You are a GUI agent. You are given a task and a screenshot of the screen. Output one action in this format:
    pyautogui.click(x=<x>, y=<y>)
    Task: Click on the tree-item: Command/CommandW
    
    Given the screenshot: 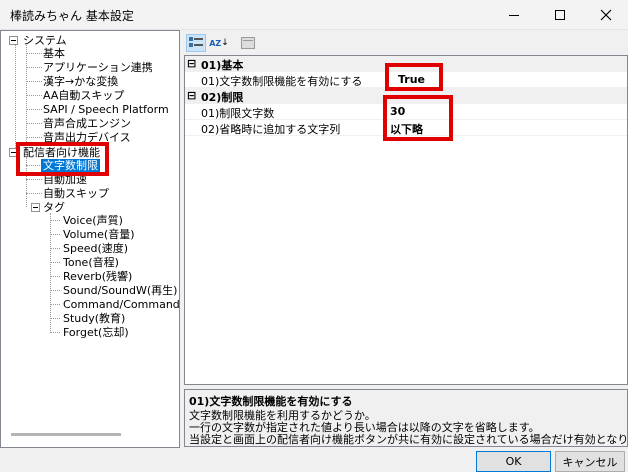 What is the action you would take?
    pyautogui.click(x=121, y=304)
    